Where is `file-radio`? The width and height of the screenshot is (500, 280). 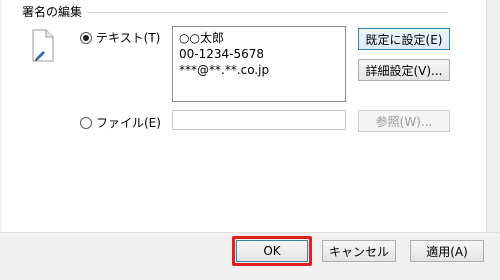
file-radio is located at coordinates (86, 122).